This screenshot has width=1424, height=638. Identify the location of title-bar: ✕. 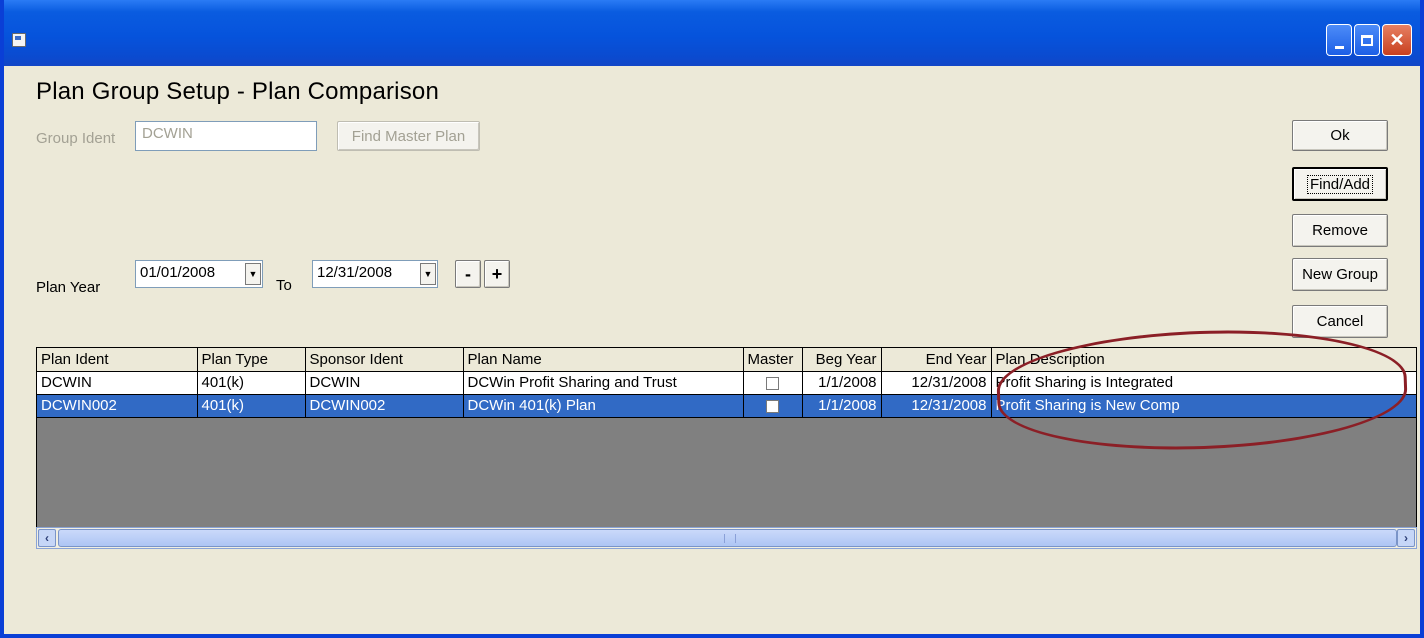
(712, 33).